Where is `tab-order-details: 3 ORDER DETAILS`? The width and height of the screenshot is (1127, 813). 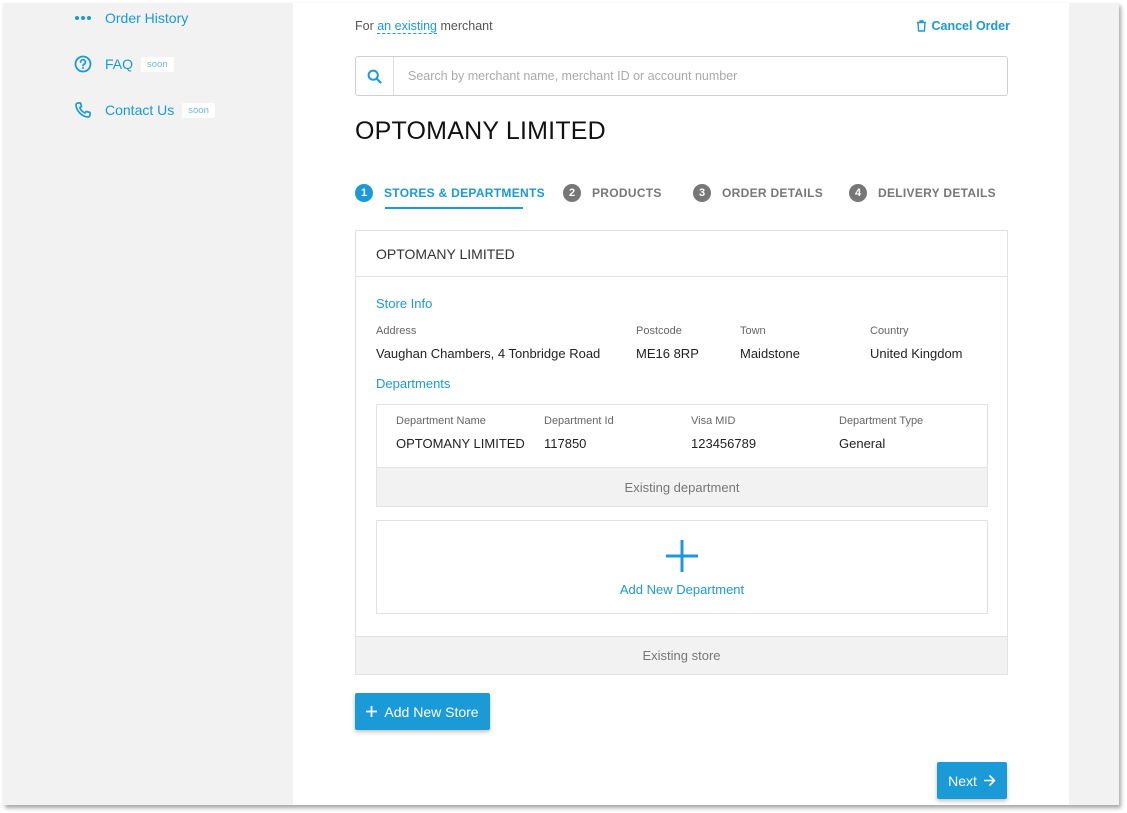
tab-order-details: 3 ORDER DETAILS is located at coordinates (758, 193).